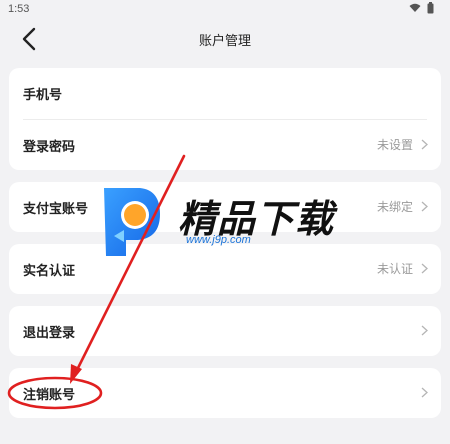  Describe the element at coordinates (56, 209) in the screenshot. I see `row-label: 支付宝账号` at that location.